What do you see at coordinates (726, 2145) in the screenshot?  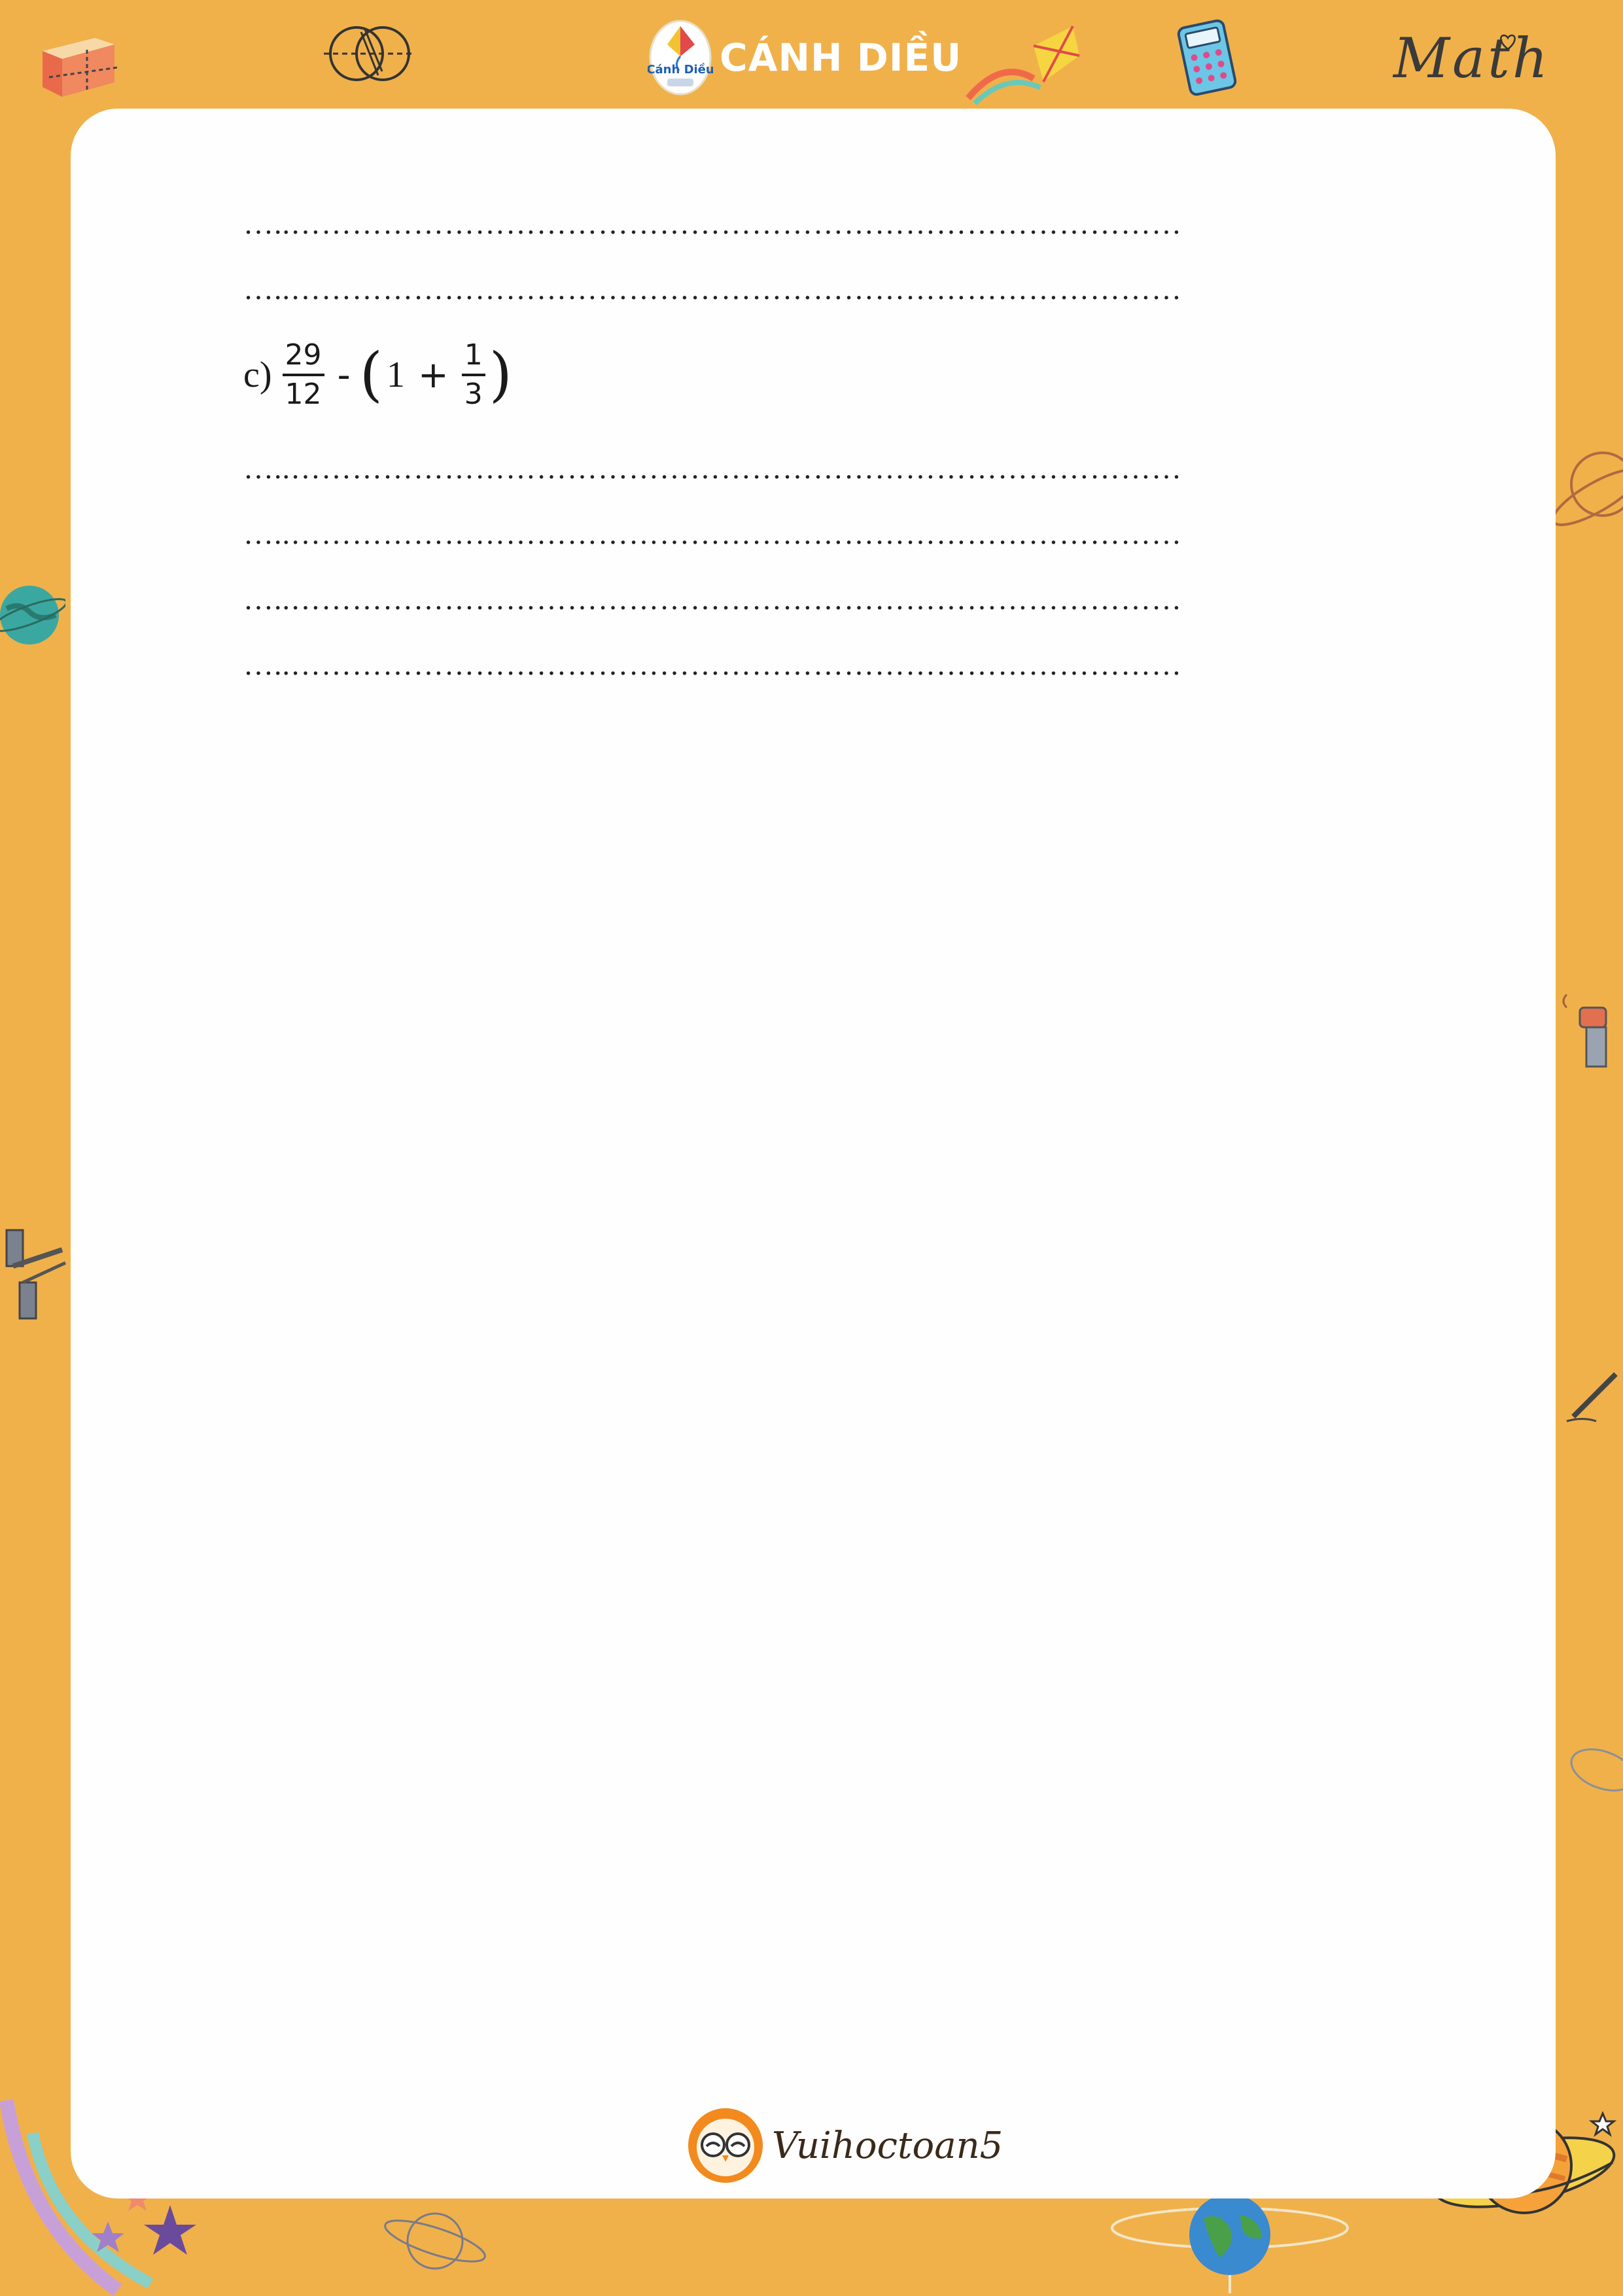 I see `owl-icon` at bounding box center [726, 2145].